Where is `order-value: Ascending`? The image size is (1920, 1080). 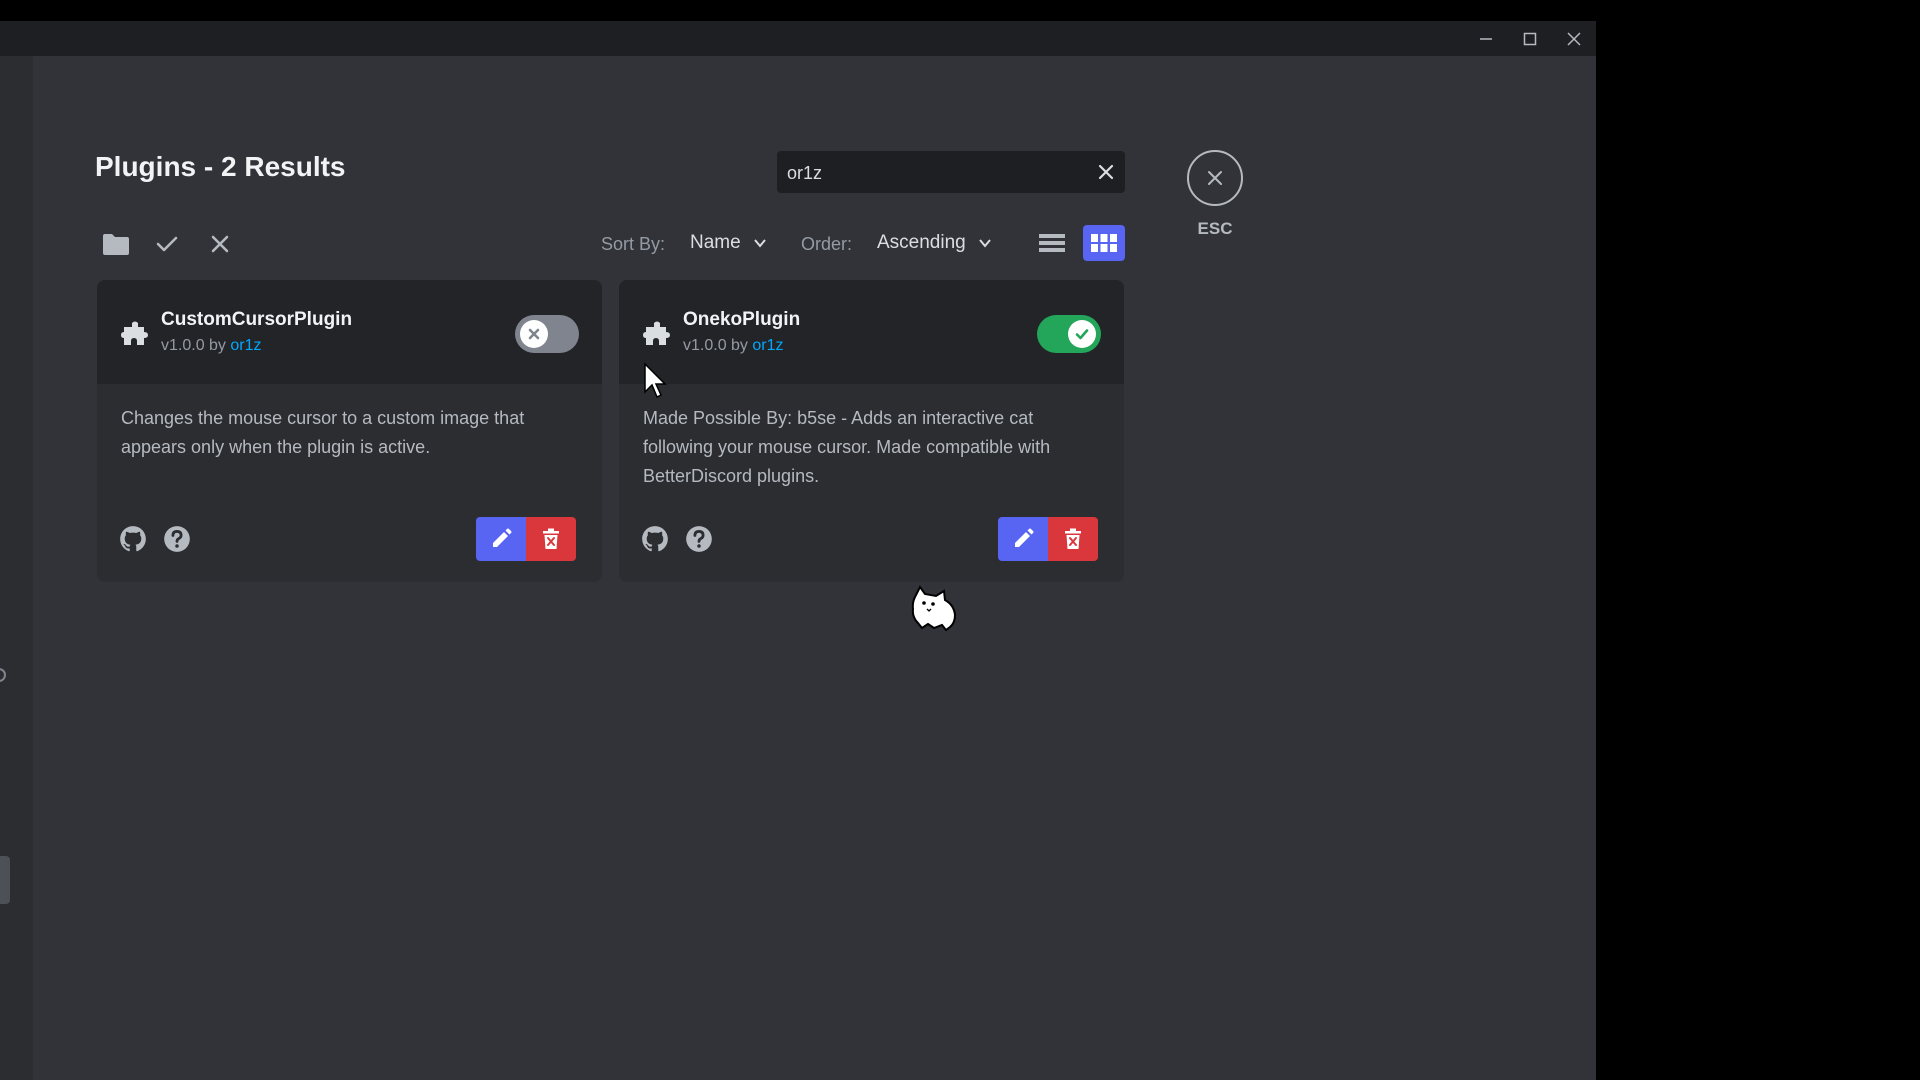
order-value: Ascending is located at coordinates (921, 242).